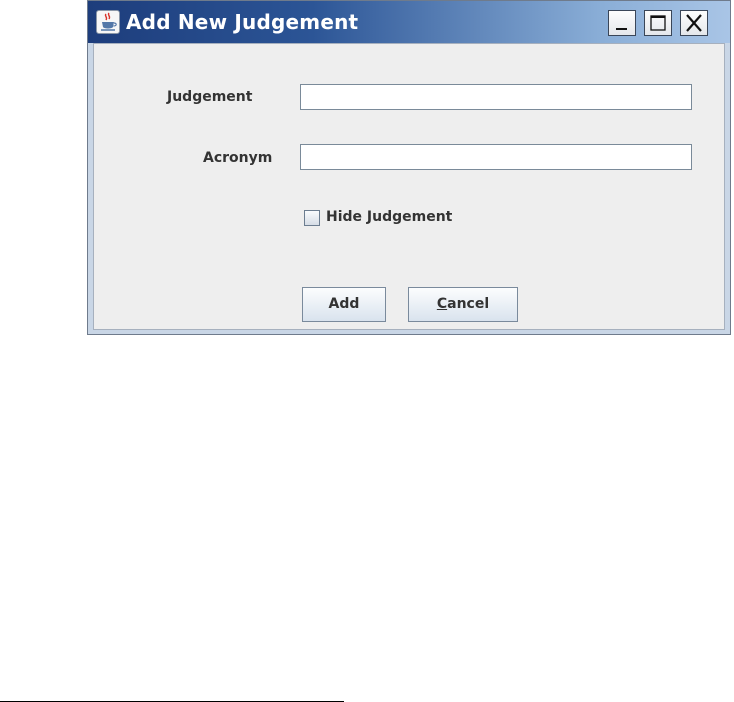 The height and width of the screenshot is (702, 734). Describe the element at coordinates (622, 23) in the screenshot. I see `minimize-button` at that location.